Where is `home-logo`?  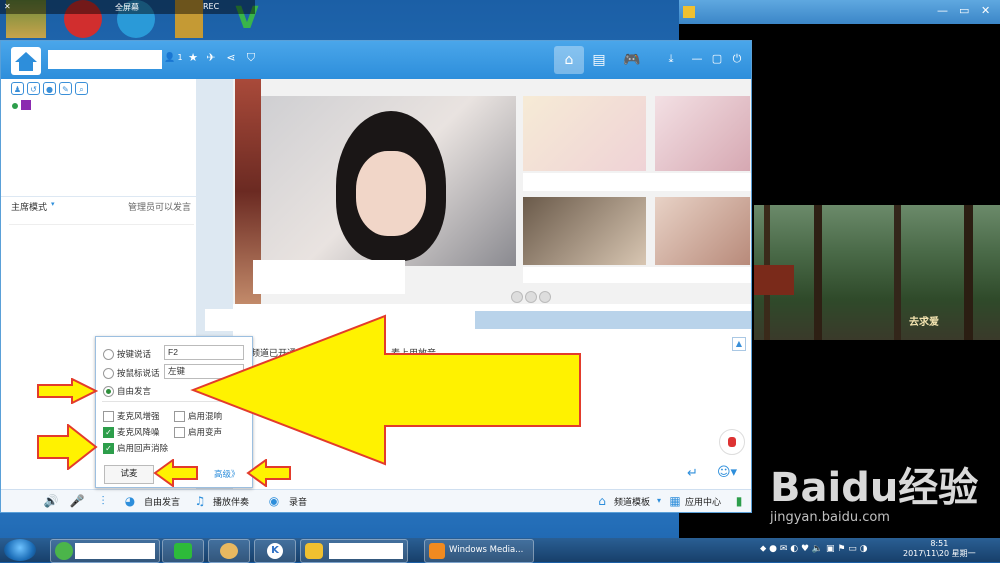
home-logo is located at coordinates (26, 61).